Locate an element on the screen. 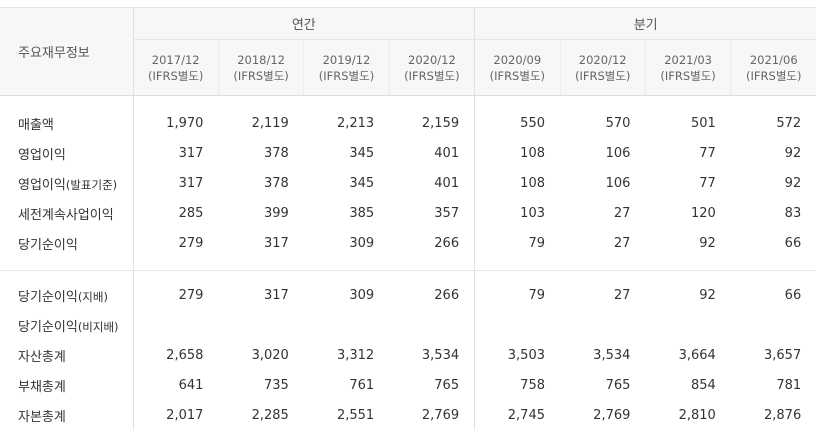  period-header: 2021/06 (IFRS별도) is located at coordinates (773, 67).